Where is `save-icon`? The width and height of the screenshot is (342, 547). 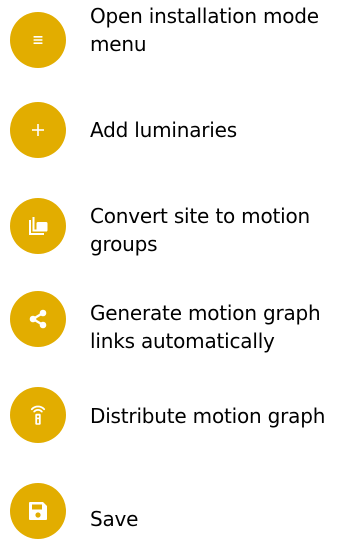
save-icon is located at coordinates (38, 511).